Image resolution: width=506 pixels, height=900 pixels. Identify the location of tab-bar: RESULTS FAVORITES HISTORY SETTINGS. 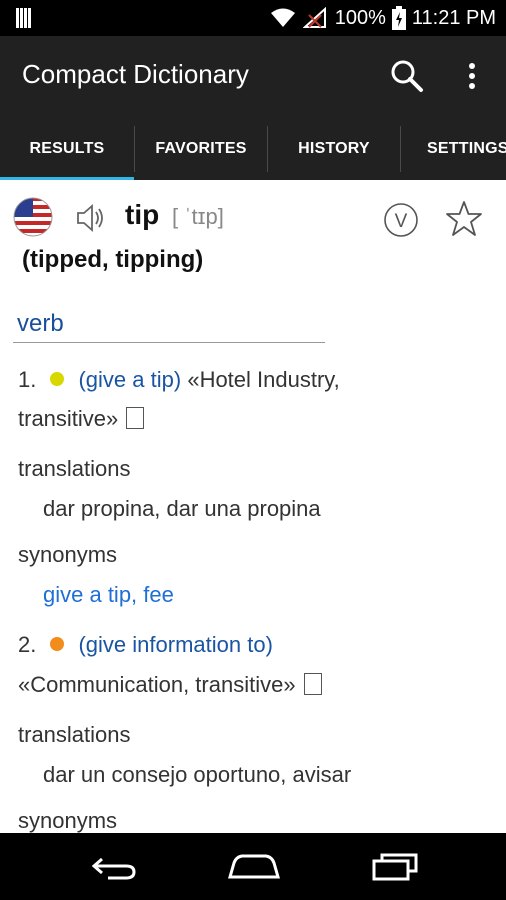
(253, 149).